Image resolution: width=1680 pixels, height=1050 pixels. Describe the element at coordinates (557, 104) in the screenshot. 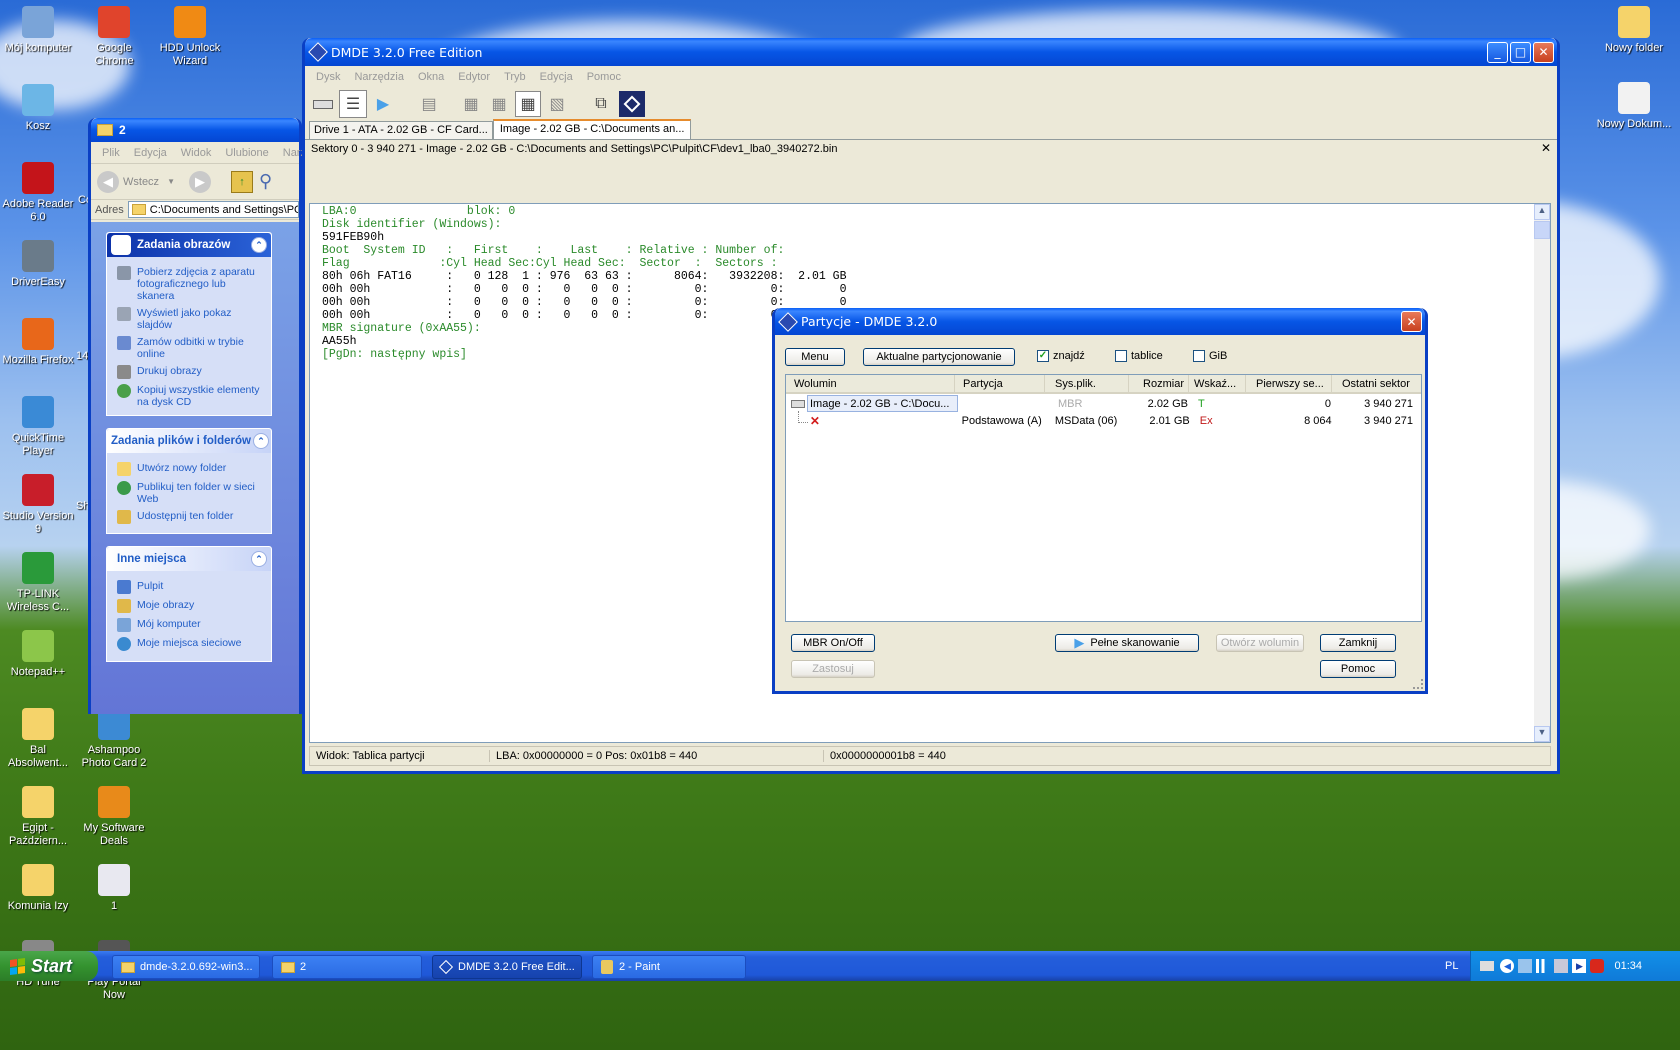

I see `view-search-icon: ▧` at that location.